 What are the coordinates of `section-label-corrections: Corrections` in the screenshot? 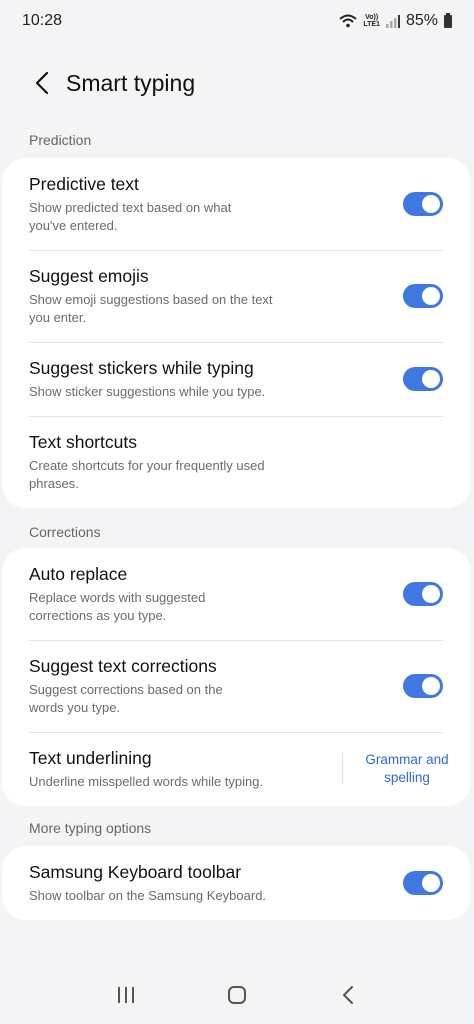 It's located at (65, 532).